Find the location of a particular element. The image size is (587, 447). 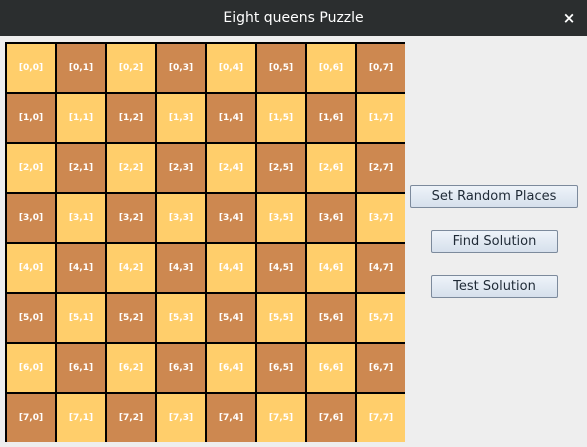

board-cell: [4,3] is located at coordinates (181, 268).